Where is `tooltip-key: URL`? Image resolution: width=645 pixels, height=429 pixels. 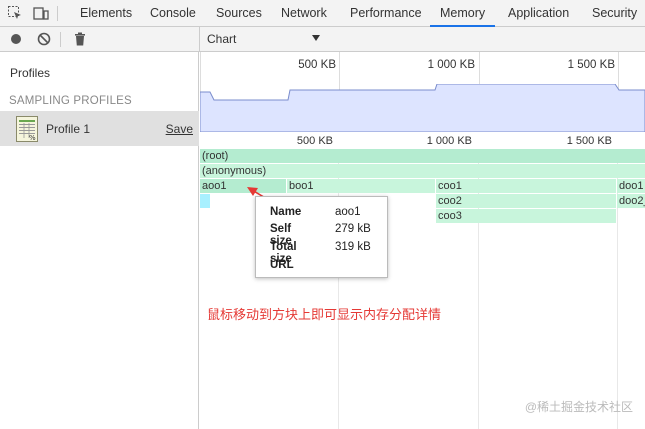 tooltip-key: URL is located at coordinates (282, 265).